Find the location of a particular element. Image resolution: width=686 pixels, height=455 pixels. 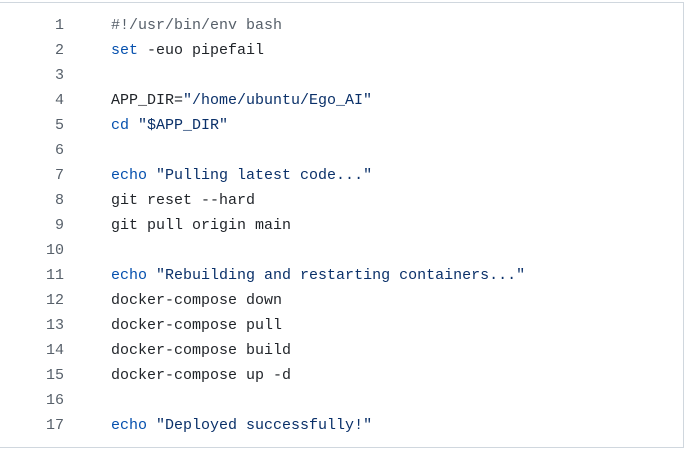

code-line: 15 docker-compose up -d is located at coordinates (341, 375).